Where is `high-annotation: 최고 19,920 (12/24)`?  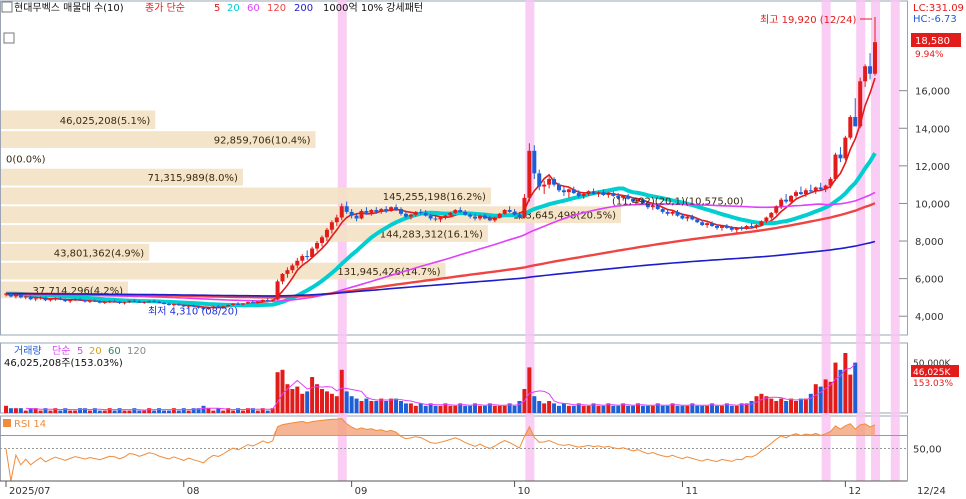 high-annotation: 최고 19,920 (12/24) is located at coordinates (808, 20).